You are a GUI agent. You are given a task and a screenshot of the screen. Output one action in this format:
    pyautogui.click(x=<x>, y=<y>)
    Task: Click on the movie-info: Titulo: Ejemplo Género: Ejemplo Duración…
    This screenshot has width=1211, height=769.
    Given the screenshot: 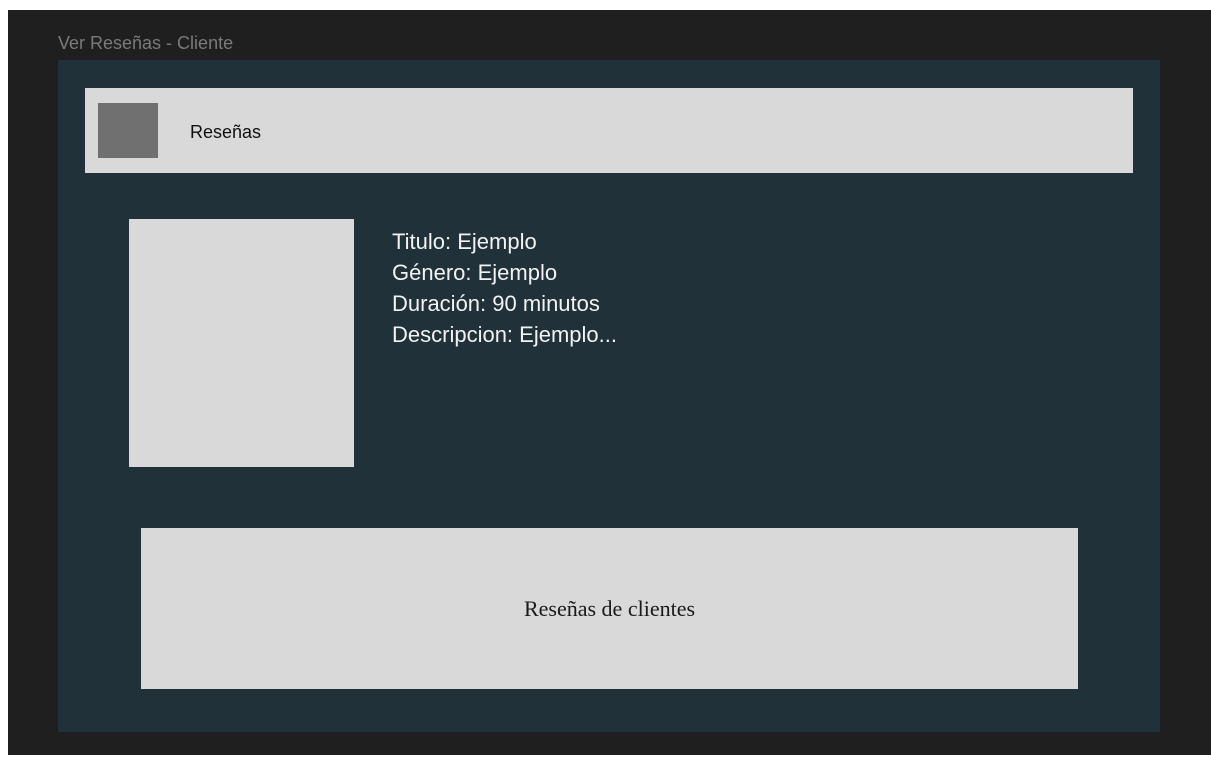 What is the action you would take?
    pyautogui.click(x=504, y=288)
    